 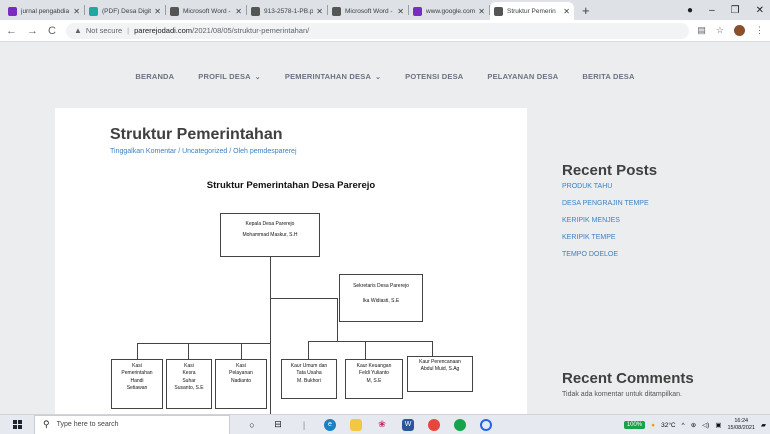 I want to click on nav-item: BERANDA, so click(x=154, y=76).